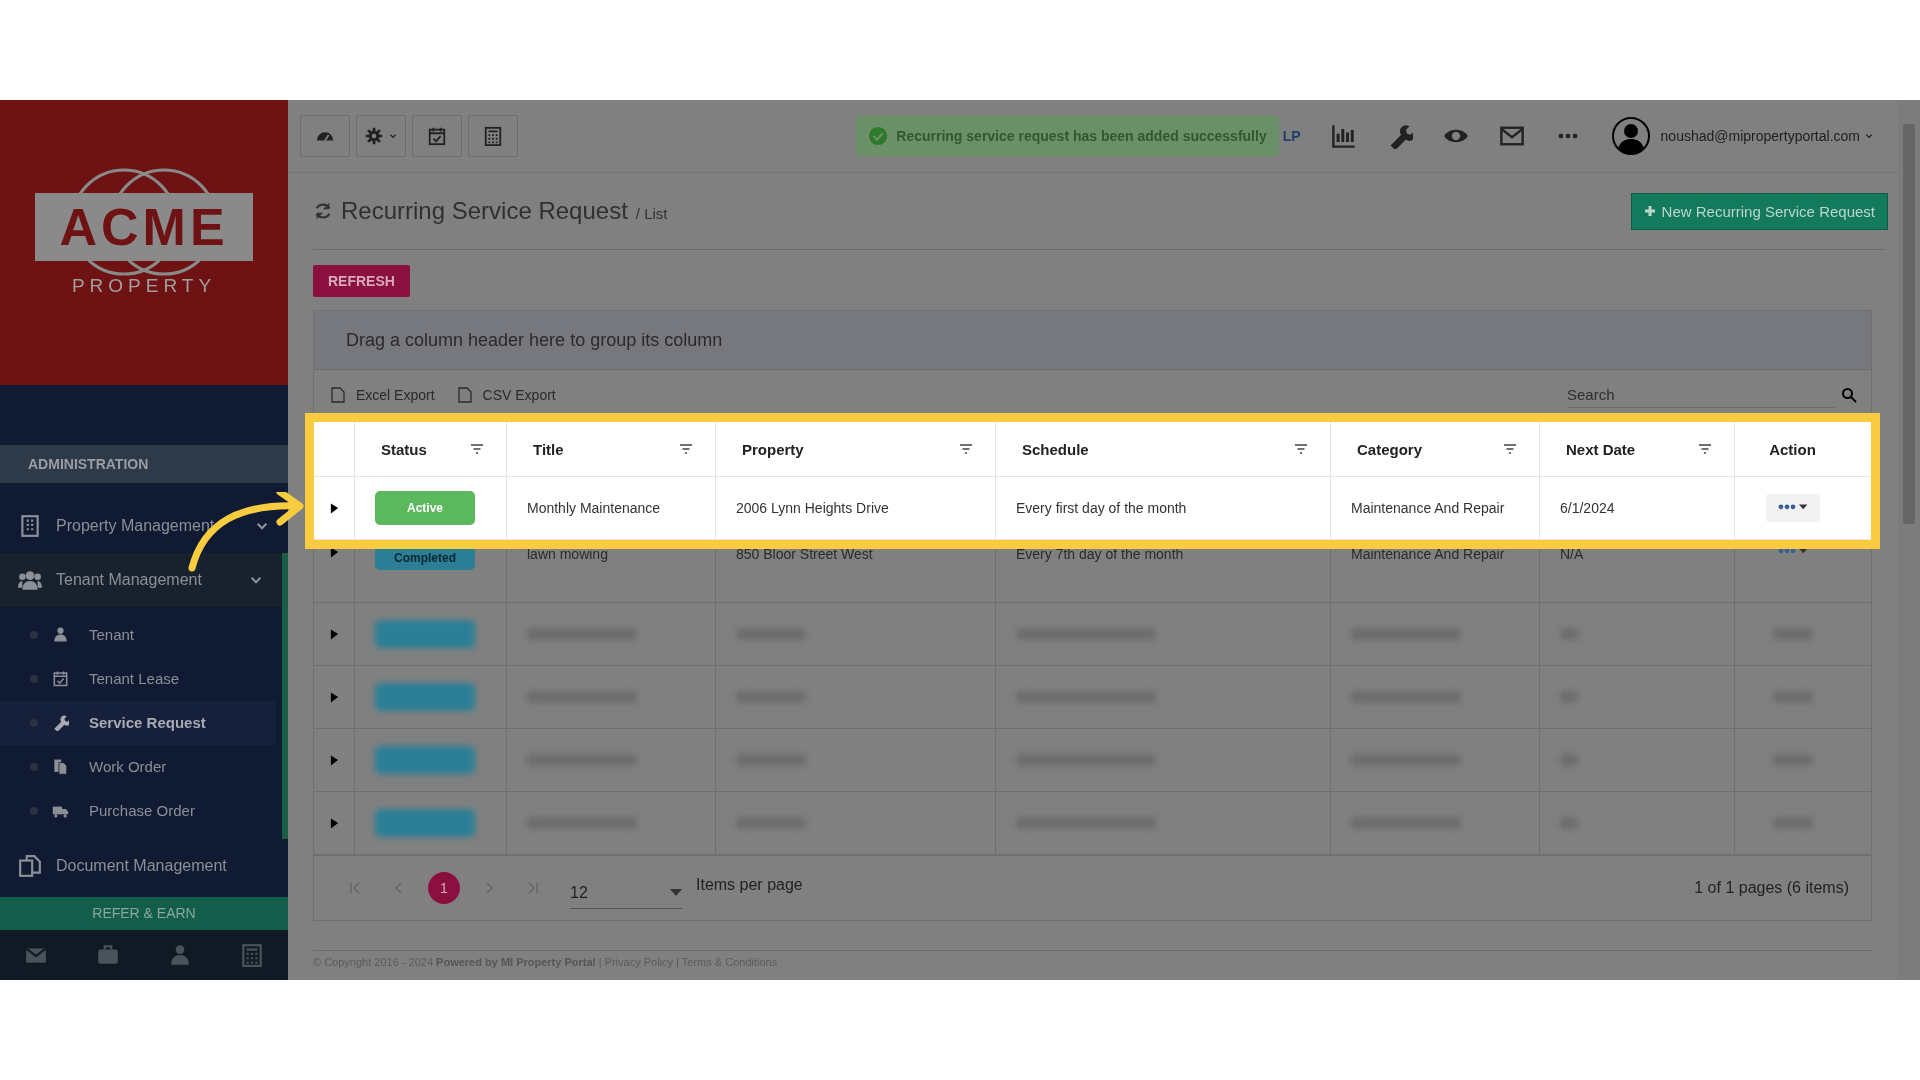 Image resolution: width=1920 pixels, height=1080 pixels. What do you see at coordinates (1792, 449) in the screenshot?
I see `column-header: Action` at bounding box center [1792, 449].